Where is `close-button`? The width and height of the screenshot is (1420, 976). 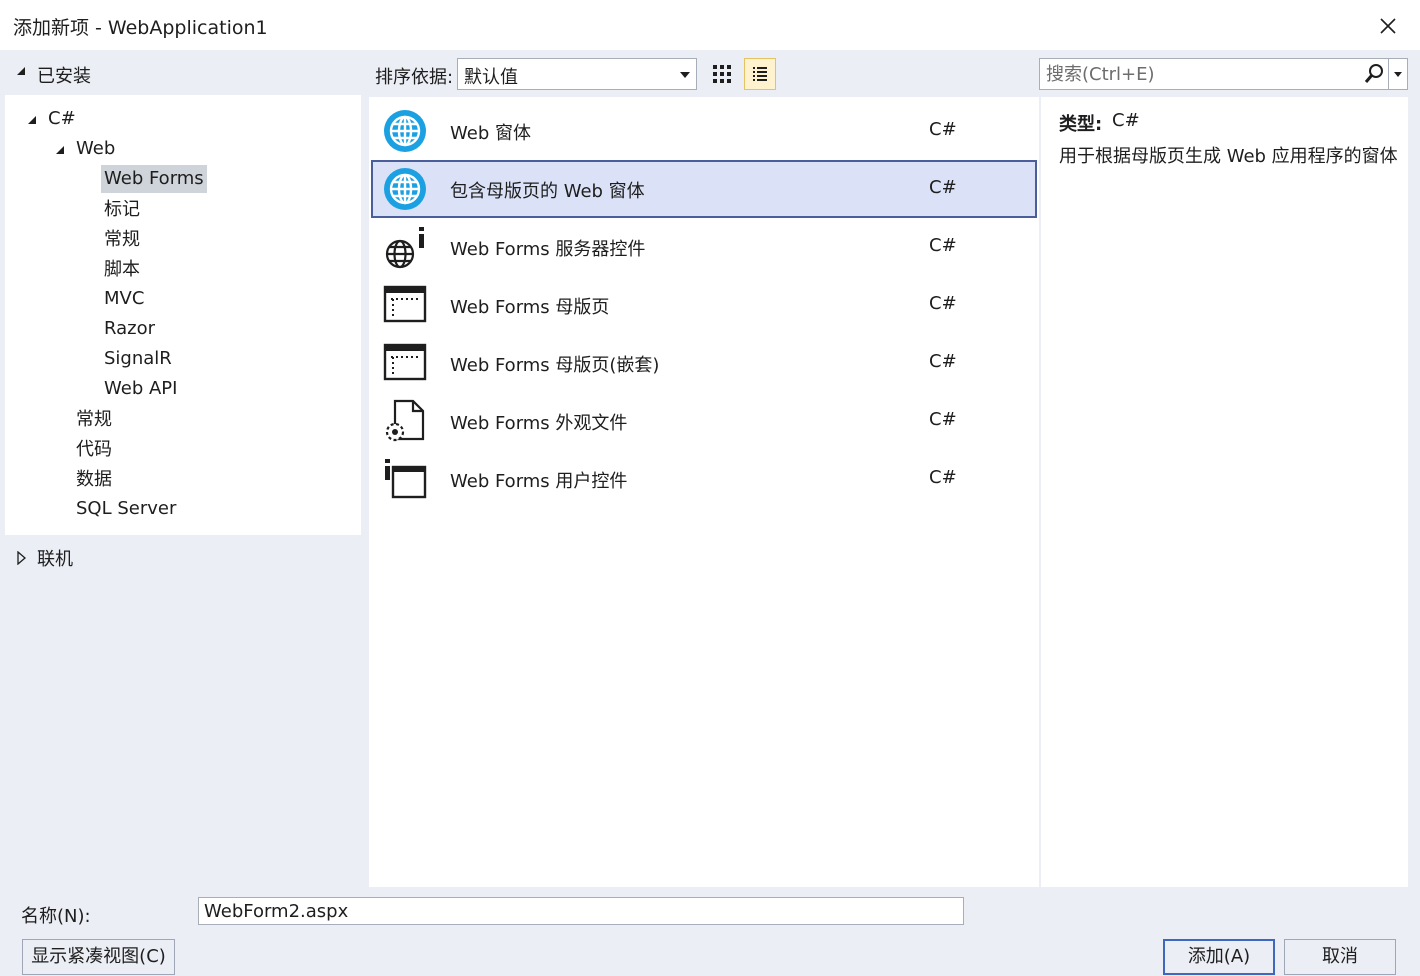
close-button is located at coordinates (1388, 26).